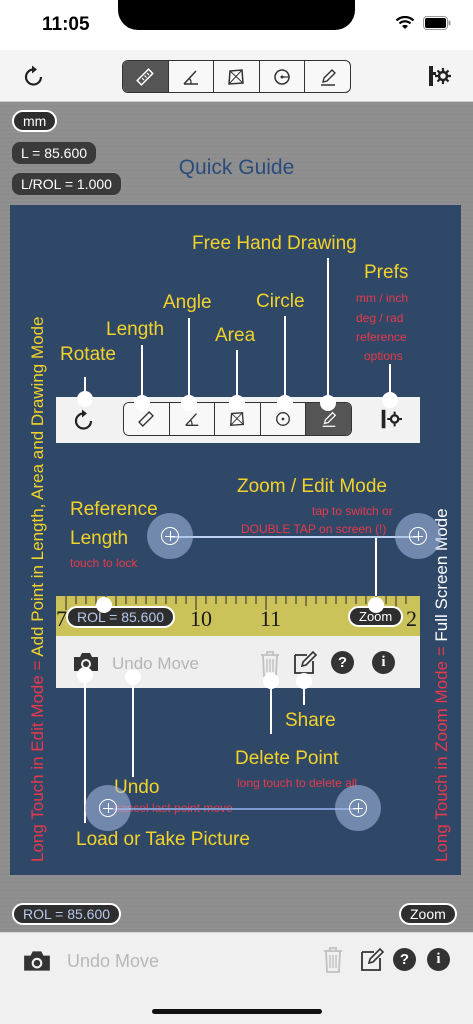  I want to click on mode-segmented-control, so click(236, 76).